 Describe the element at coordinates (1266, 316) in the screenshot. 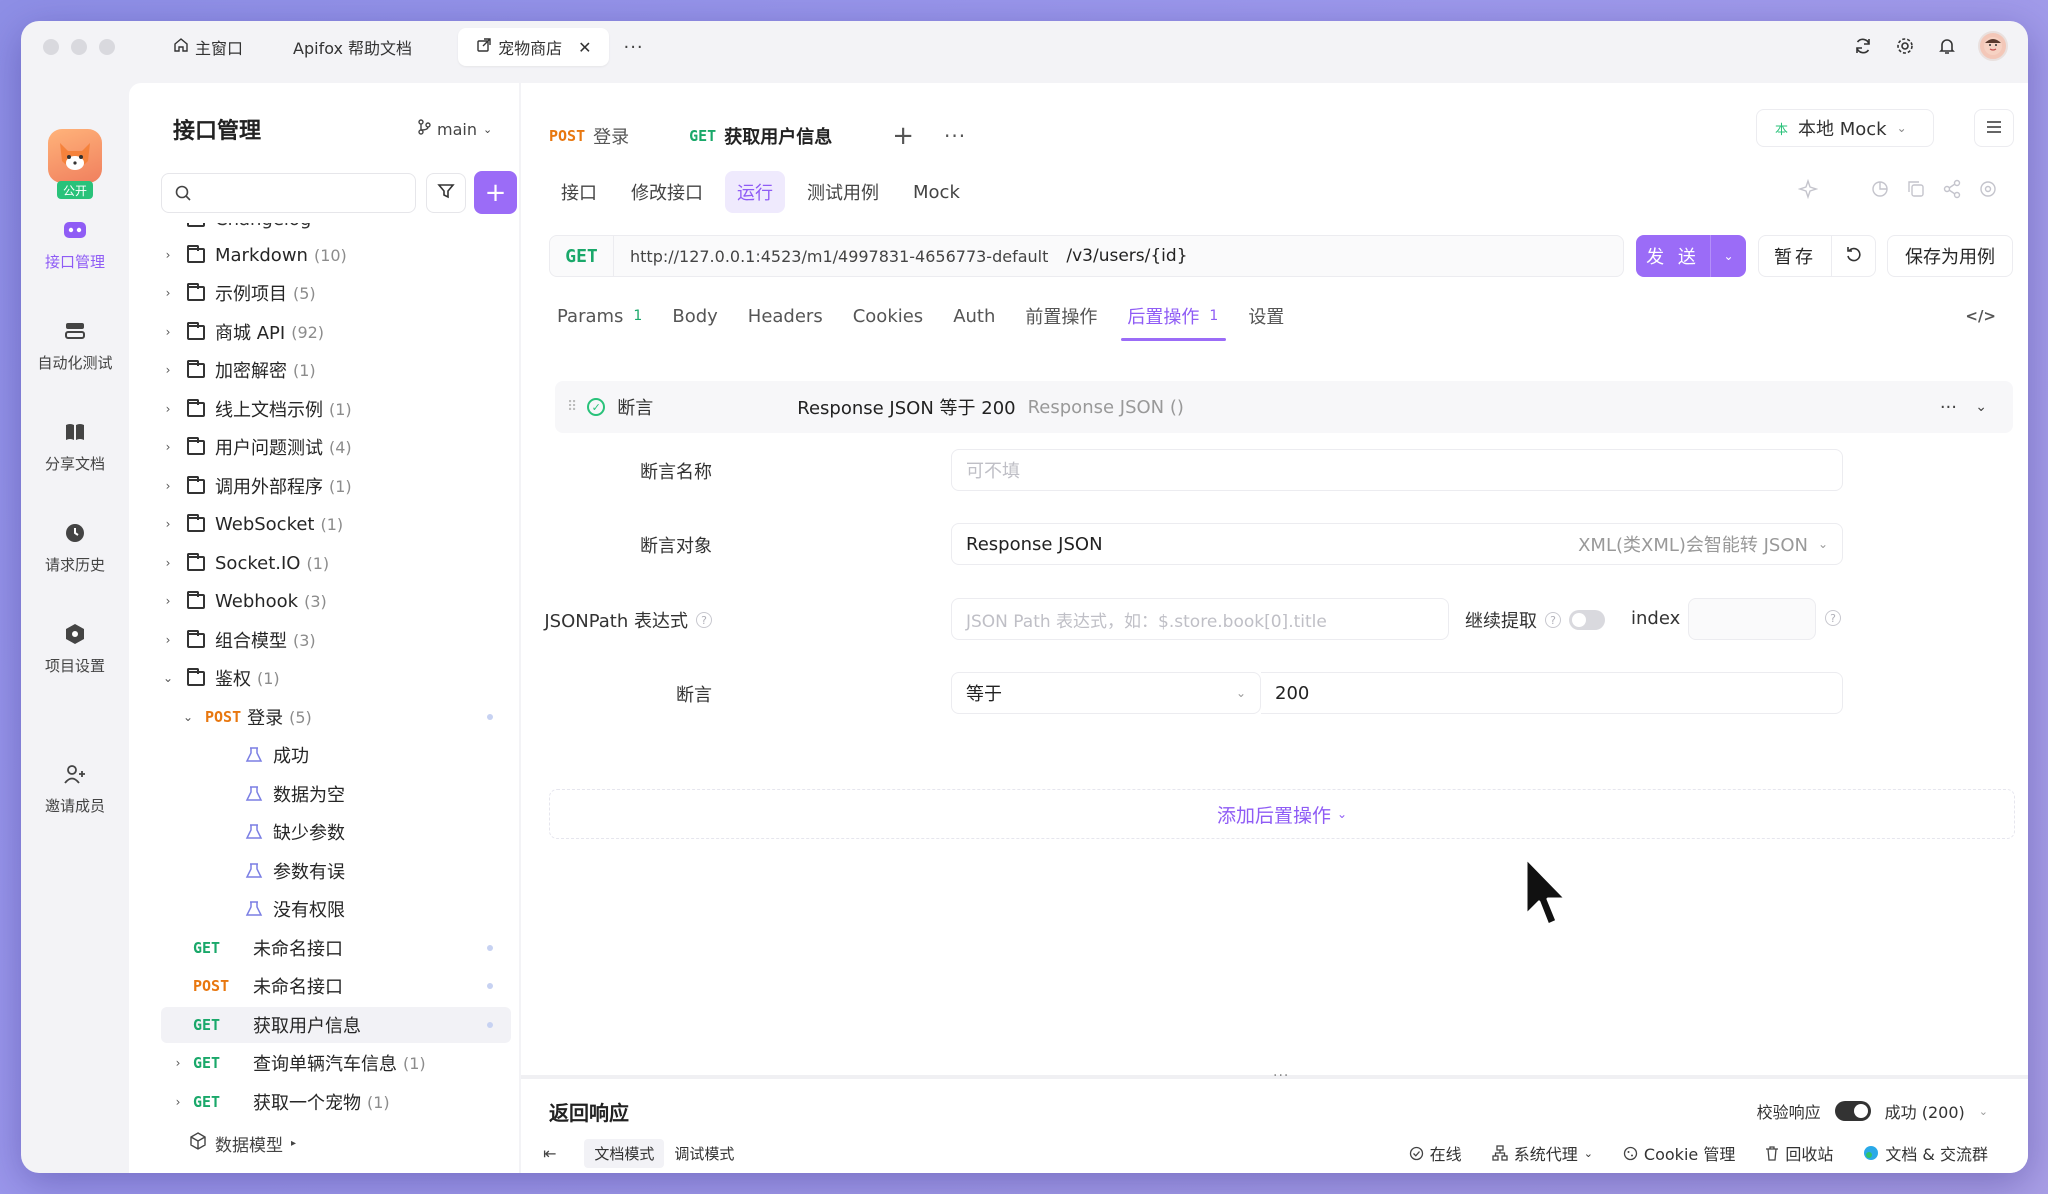

I see `tab-settings: 设置` at that location.